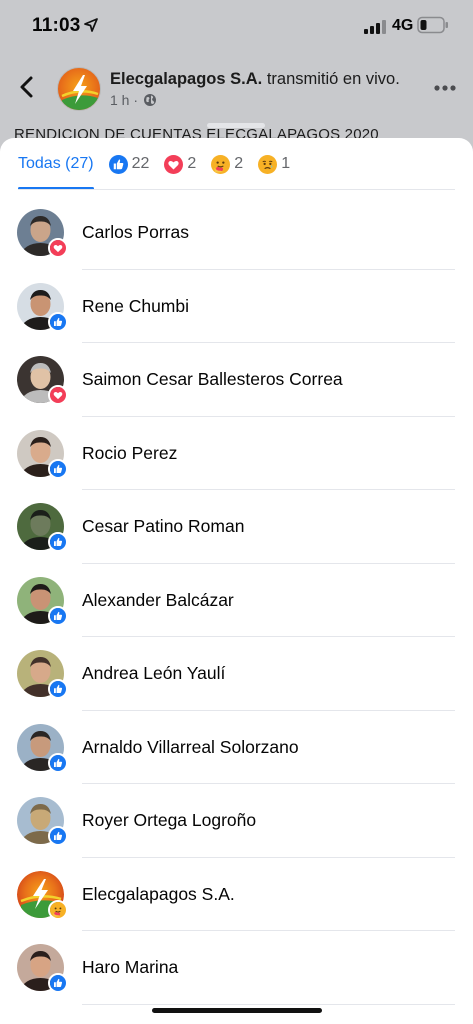  I want to click on tab-sad: 1, so click(274, 164).